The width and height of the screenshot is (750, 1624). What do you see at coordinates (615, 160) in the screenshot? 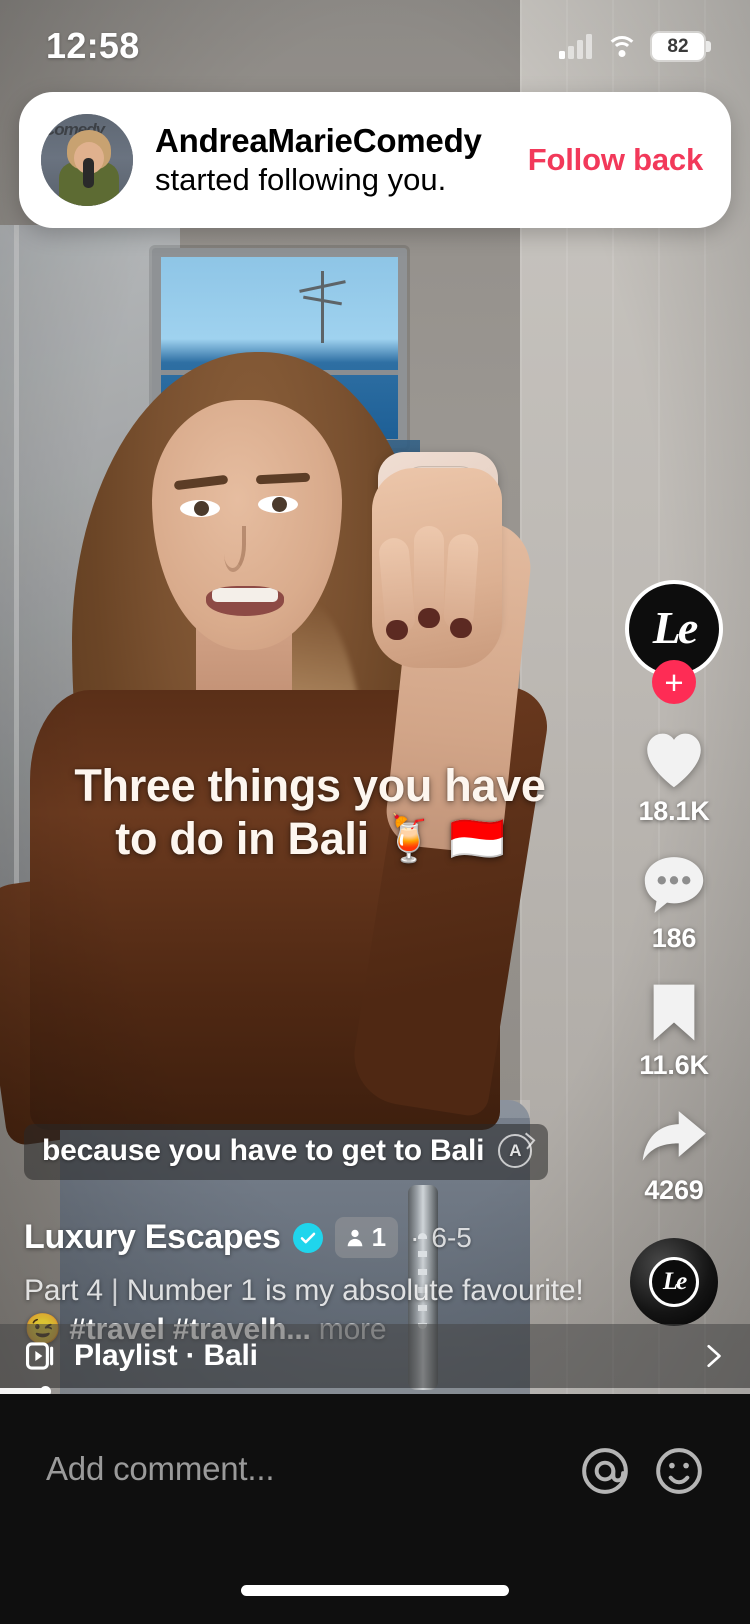
I see `follow-back-button: Follow back` at bounding box center [615, 160].